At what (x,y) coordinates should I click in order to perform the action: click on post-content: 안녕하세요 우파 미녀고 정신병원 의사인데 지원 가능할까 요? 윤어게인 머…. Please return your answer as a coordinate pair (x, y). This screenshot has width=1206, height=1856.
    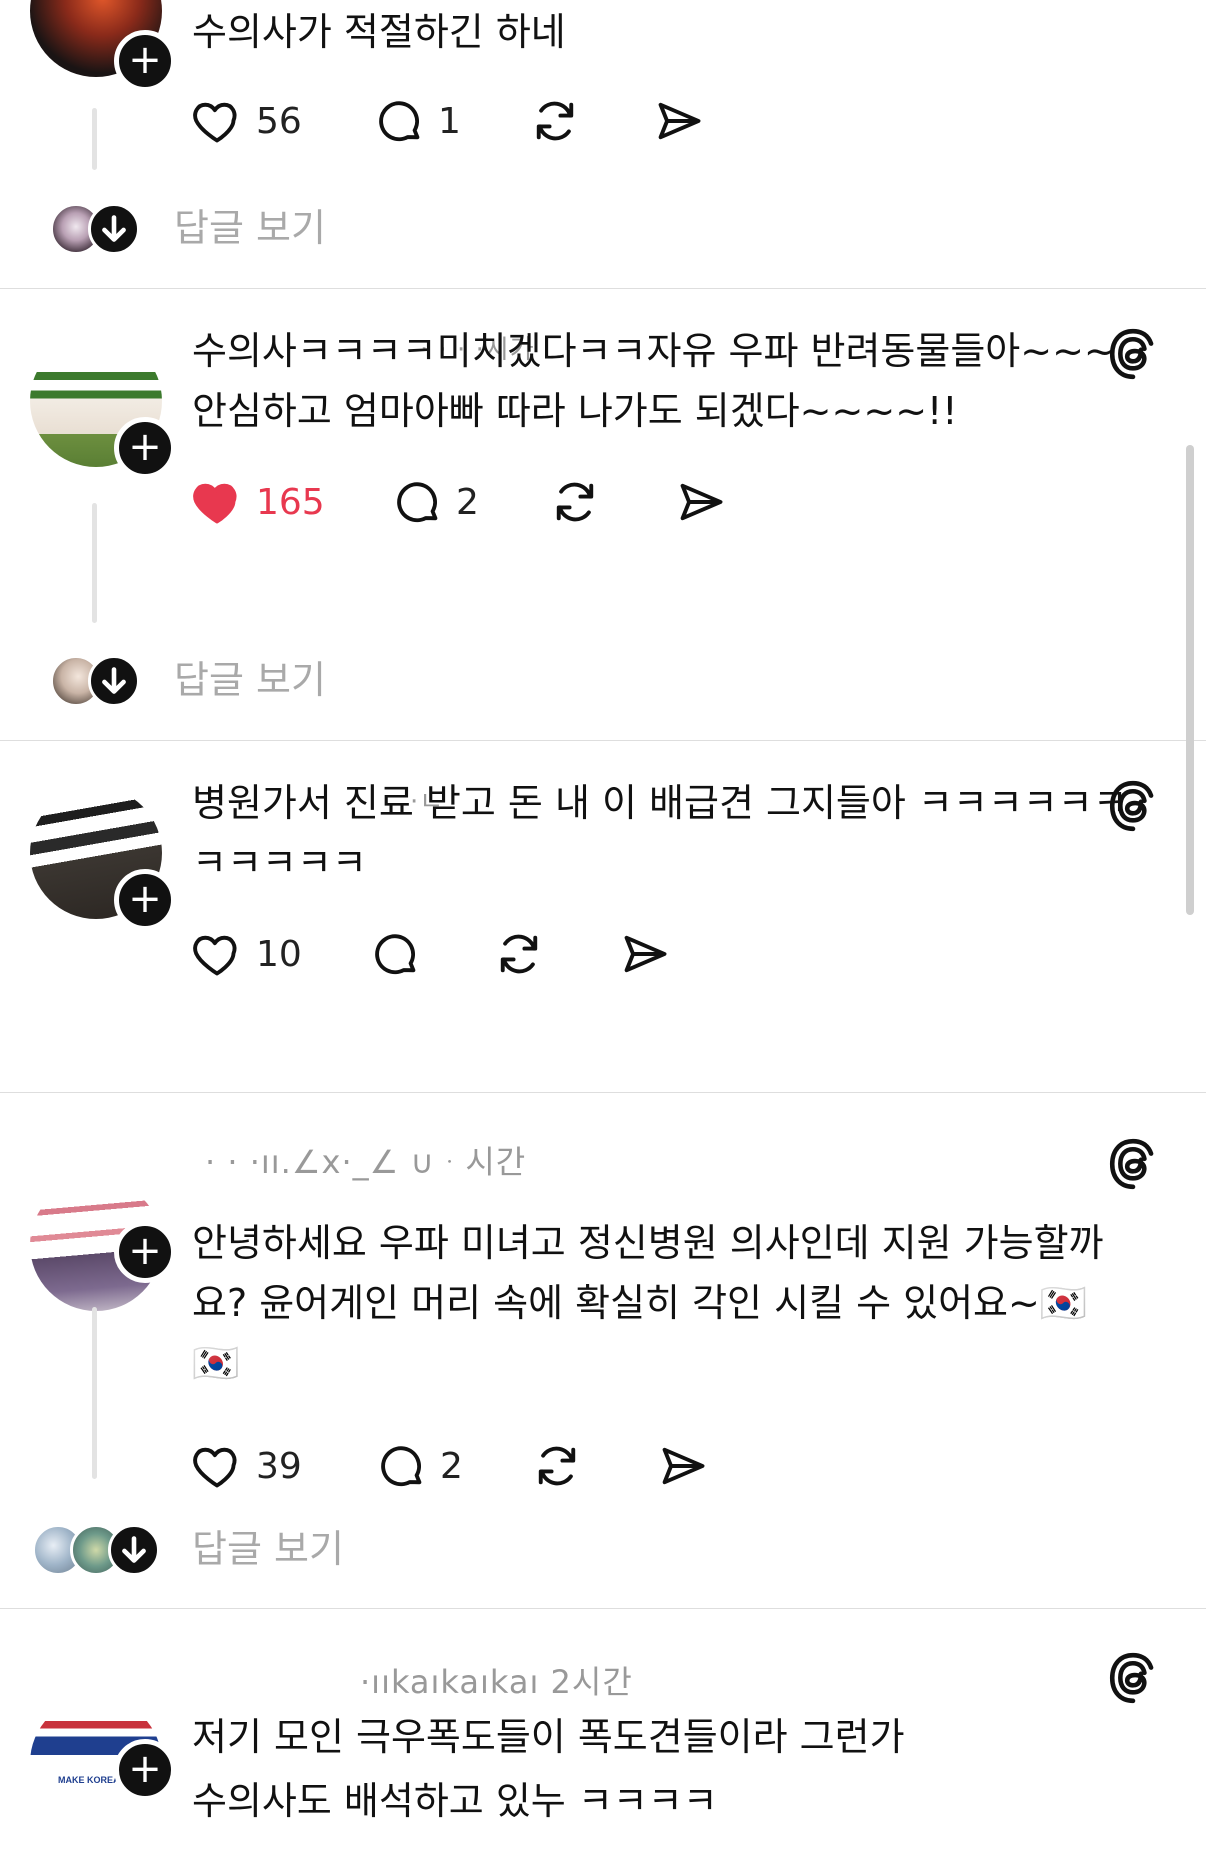
    Looking at the image, I should click on (648, 1303).